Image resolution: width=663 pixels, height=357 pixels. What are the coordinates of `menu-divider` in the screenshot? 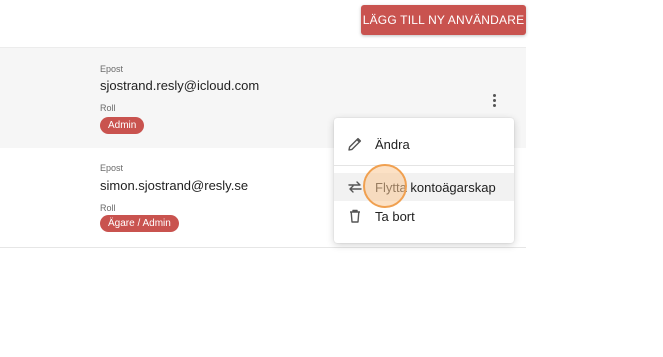 It's located at (424, 165).